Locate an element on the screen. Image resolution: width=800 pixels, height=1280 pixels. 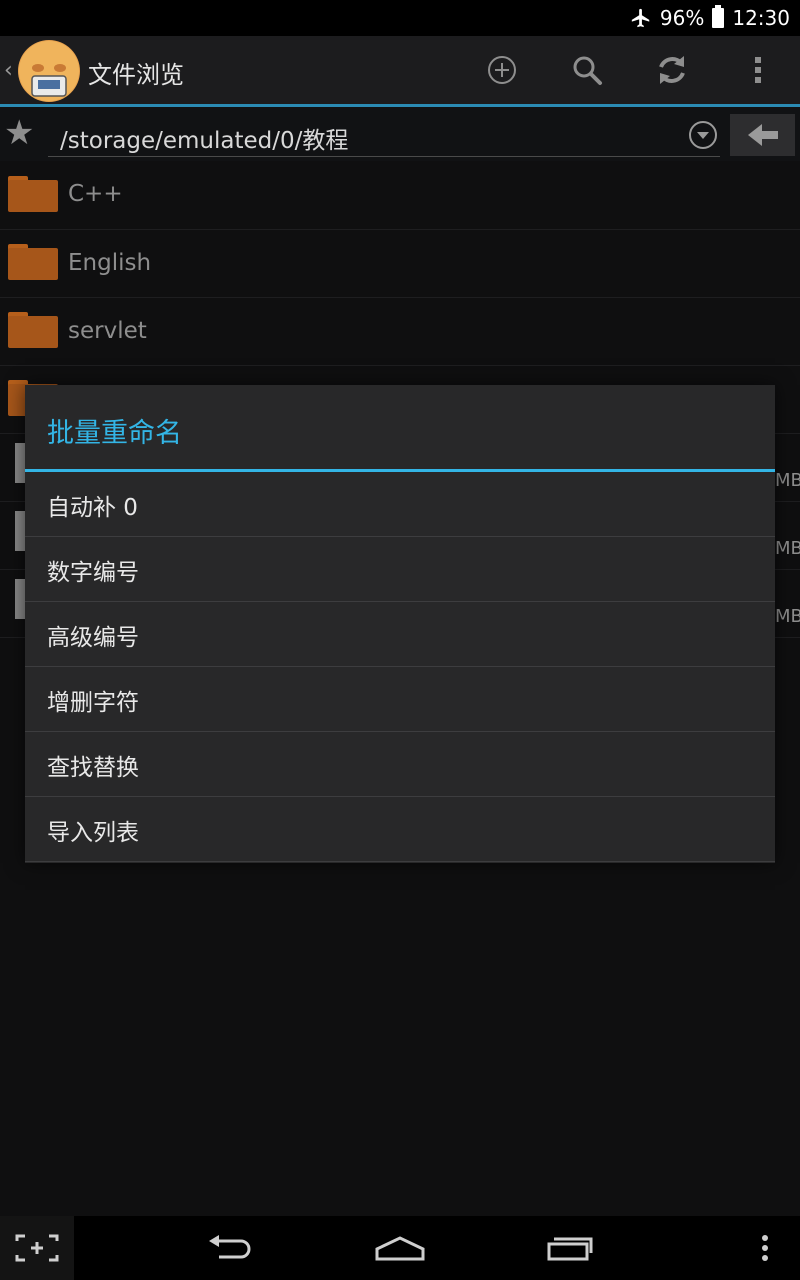
battery-icon is located at coordinates (718, 16).